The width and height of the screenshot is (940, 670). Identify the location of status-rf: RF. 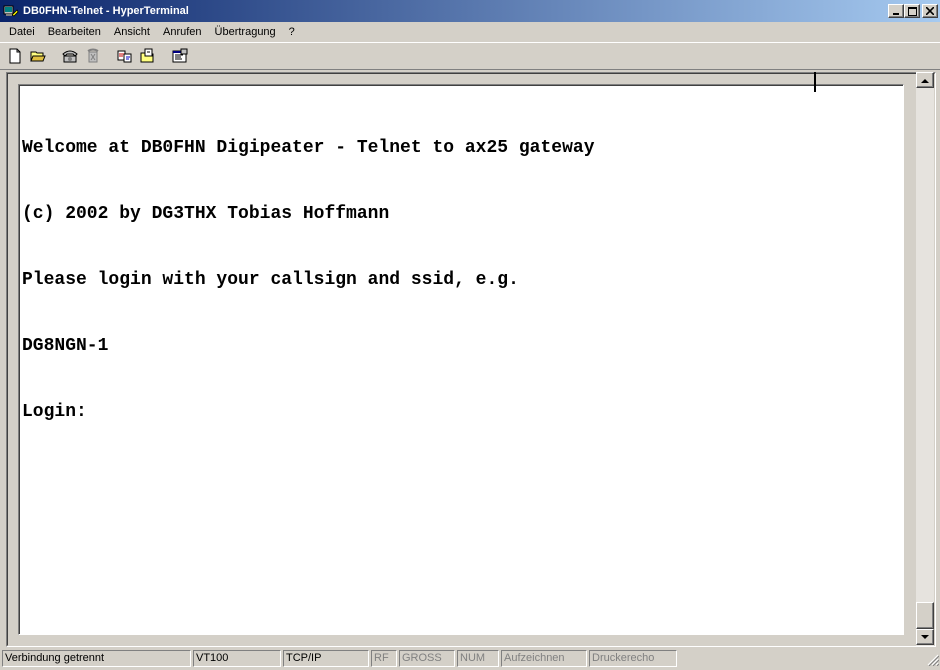
(384, 658).